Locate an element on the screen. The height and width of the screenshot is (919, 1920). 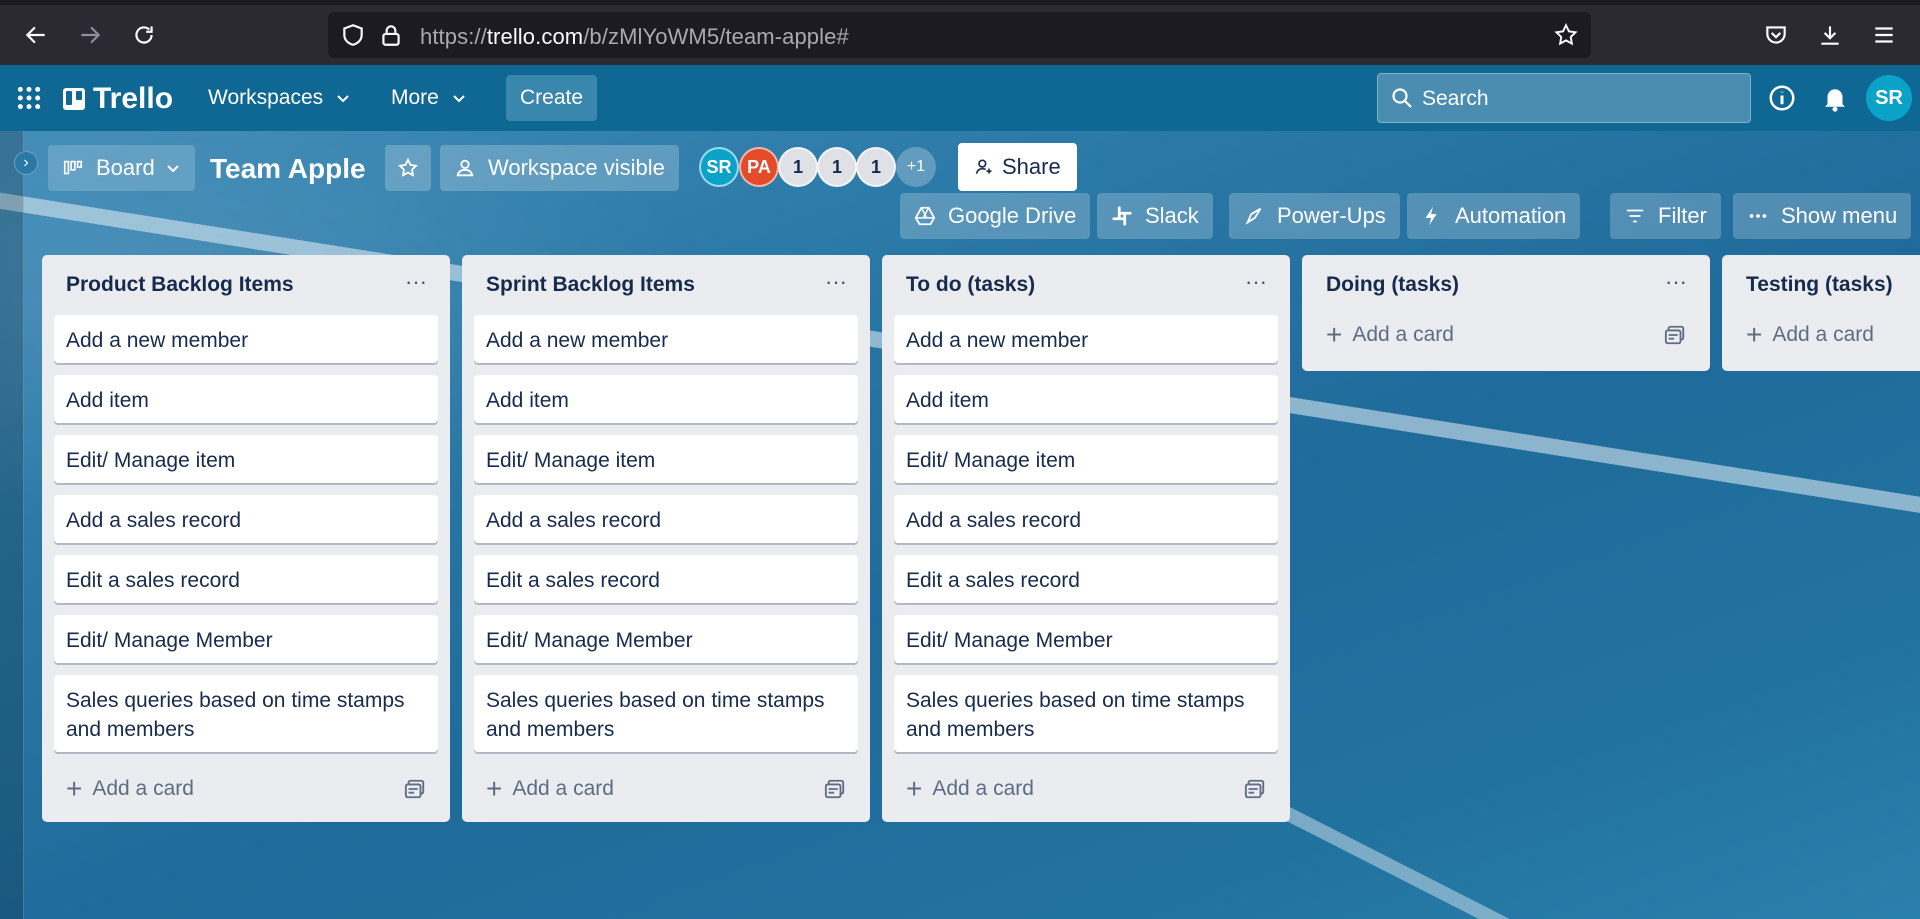
member-initials: SR is located at coordinates (719, 166).